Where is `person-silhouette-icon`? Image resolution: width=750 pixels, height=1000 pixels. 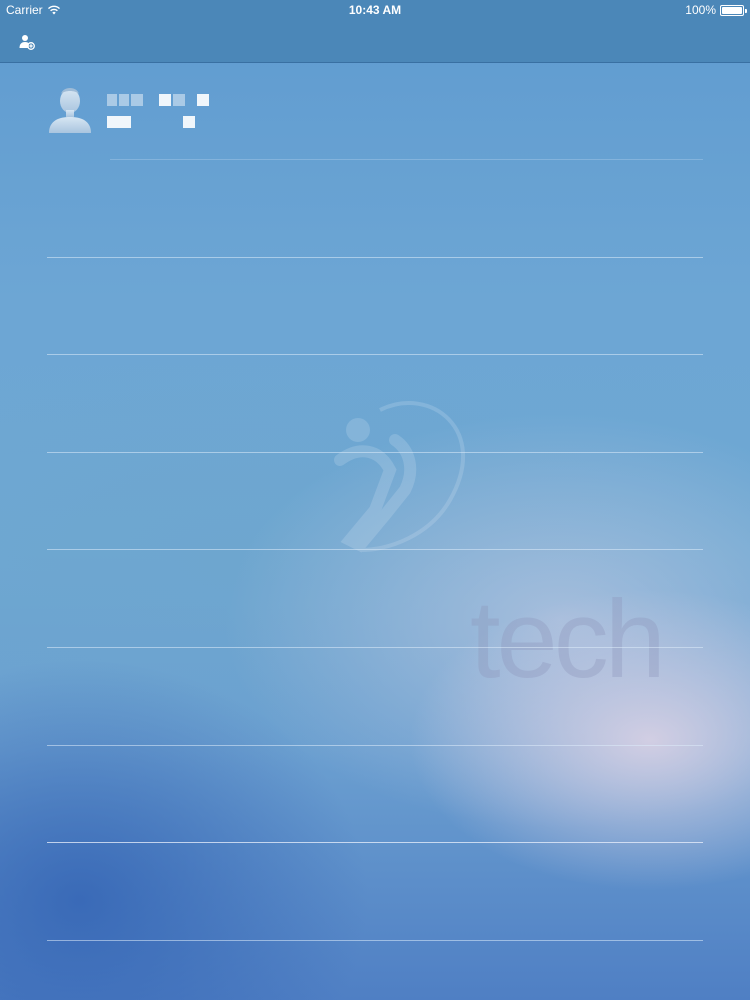
person-silhouette-icon is located at coordinates (70, 110).